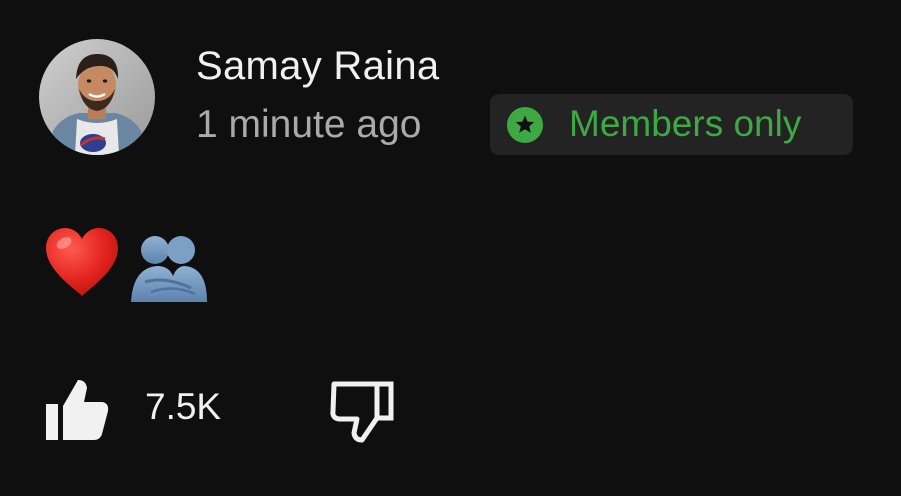  What do you see at coordinates (525, 125) in the screenshot?
I see `star-circle-icon` at bounding box center [525, 125].